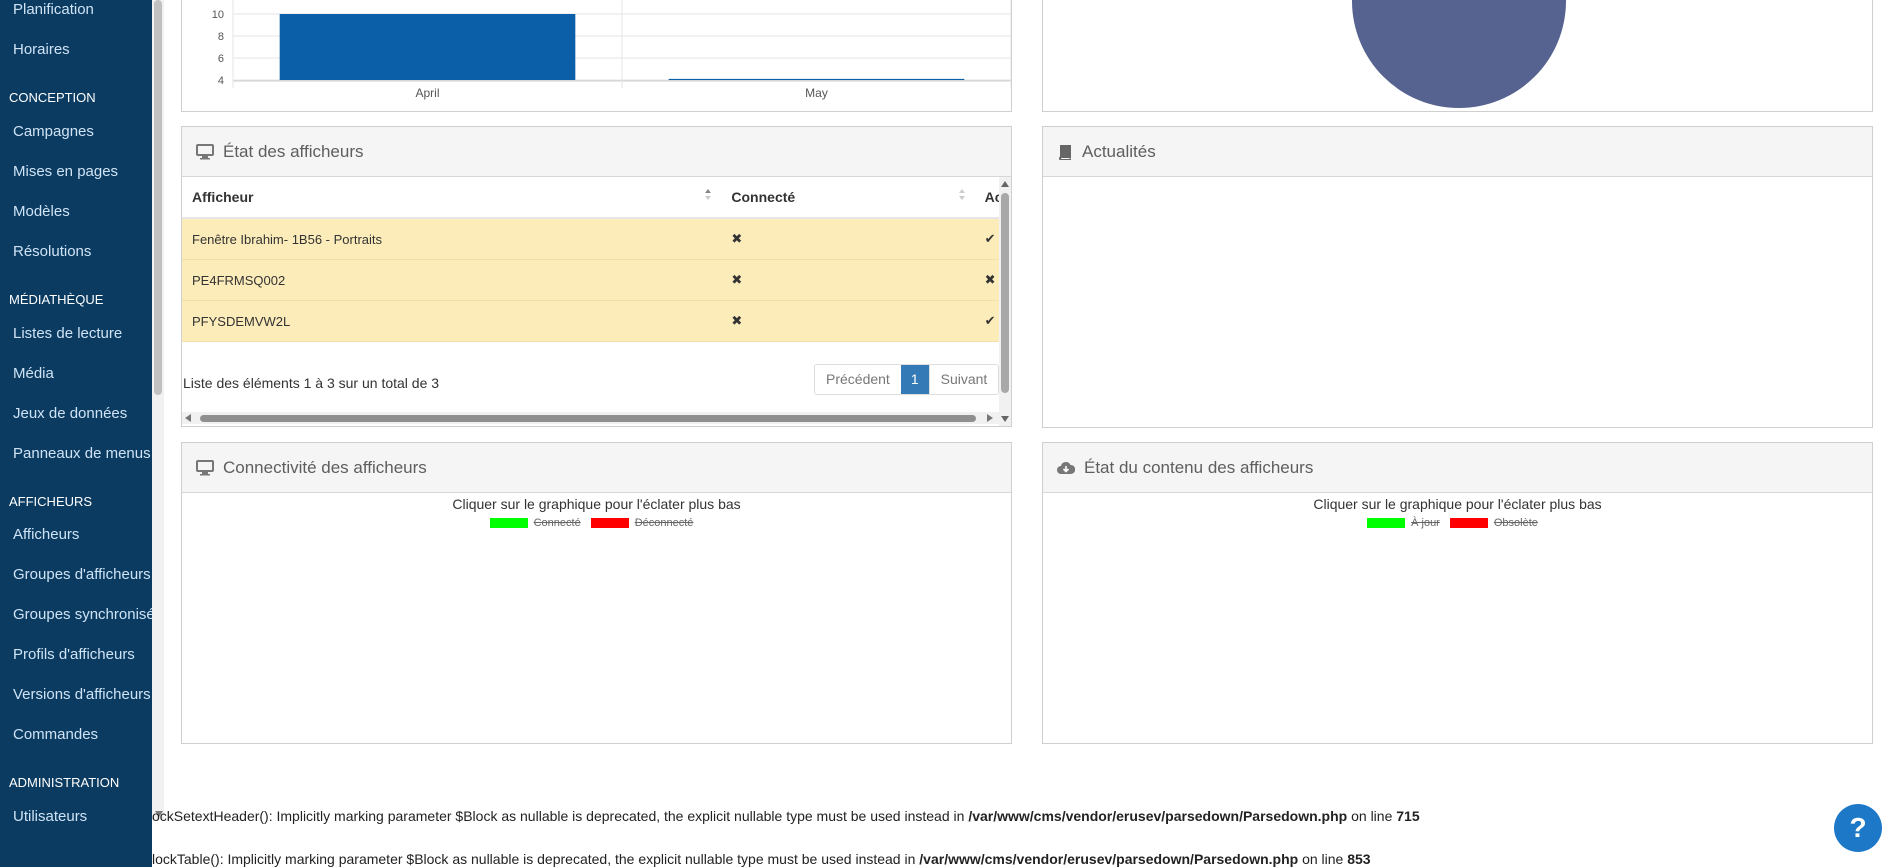 The image size is (1893, 867). I want to click on sidebar-scrollbar, so click(158, 410).